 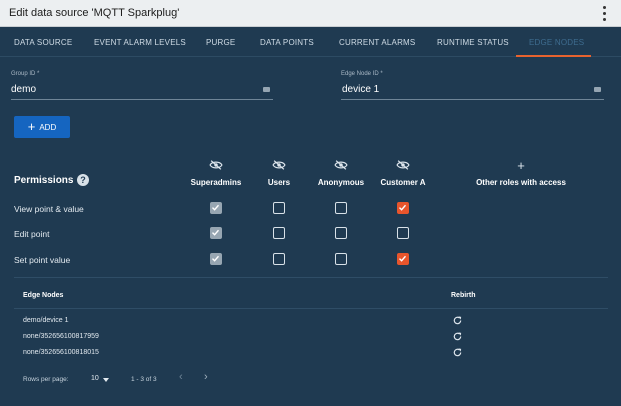 What do you see at coordinates (605, 13) in the screenshot?
I see `kebab-menu-icon` at bounding box center [605, 13].